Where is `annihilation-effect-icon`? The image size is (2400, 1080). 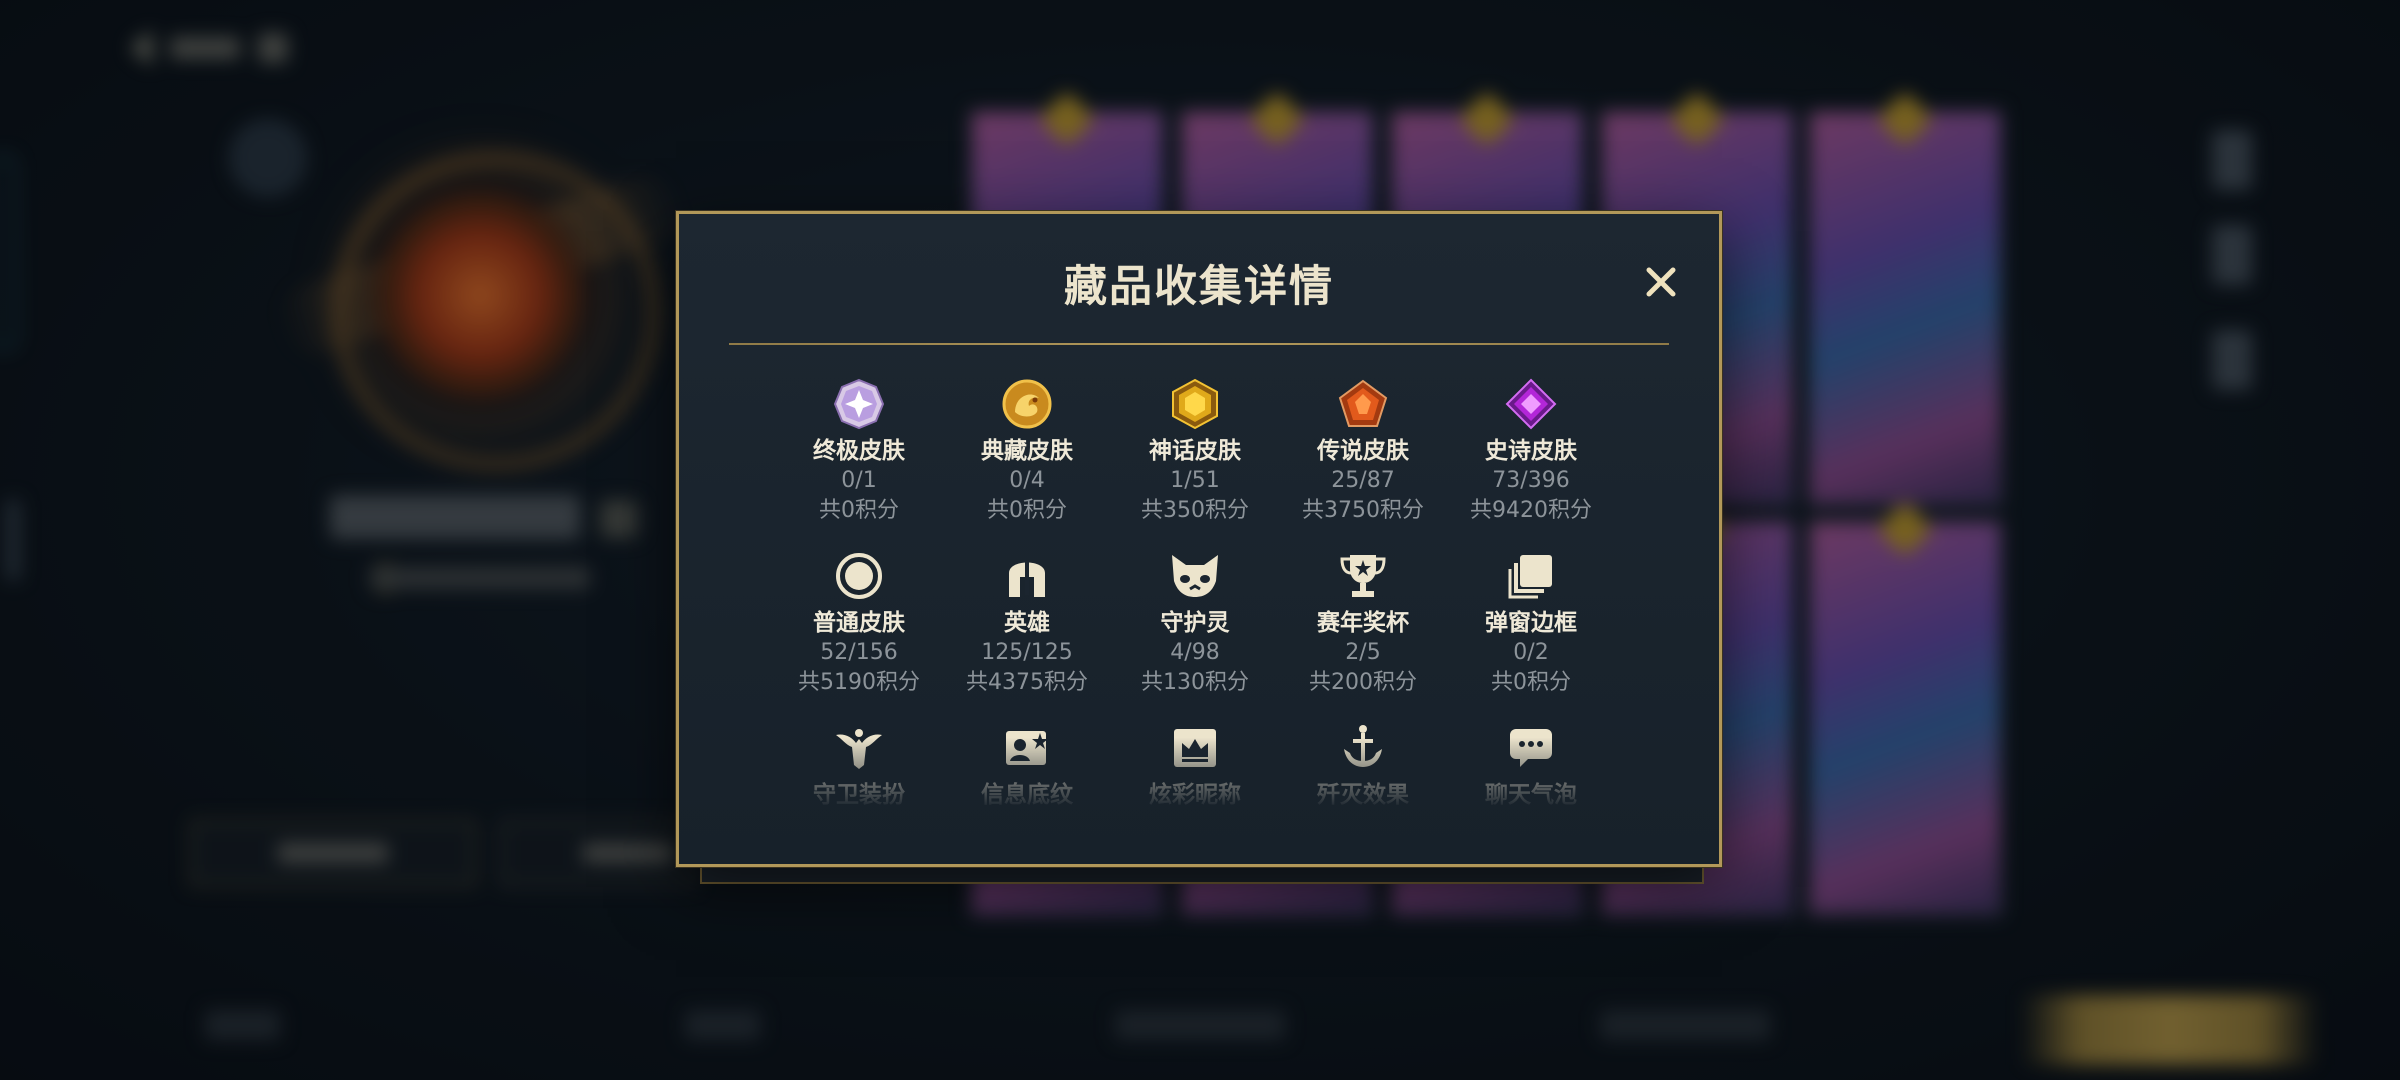 annihilation-effect-icon is located at coordinates (1363, 748).